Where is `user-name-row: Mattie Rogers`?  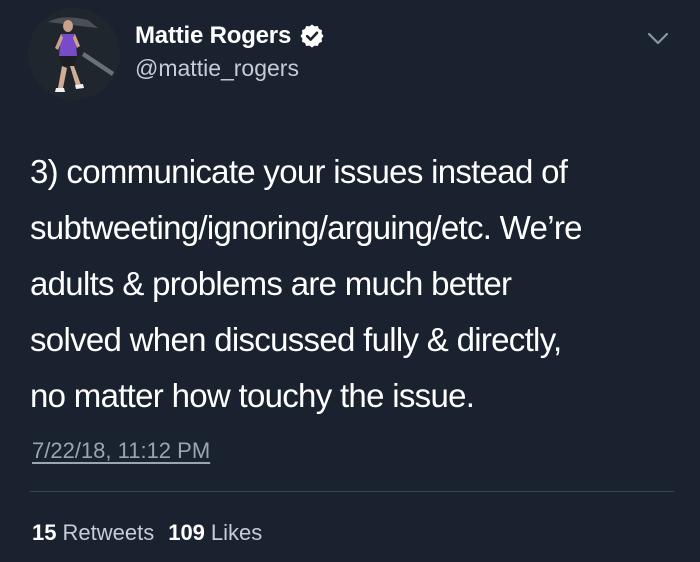
user-name-row: Mattie Rogers is located at coordinates (230, 36).